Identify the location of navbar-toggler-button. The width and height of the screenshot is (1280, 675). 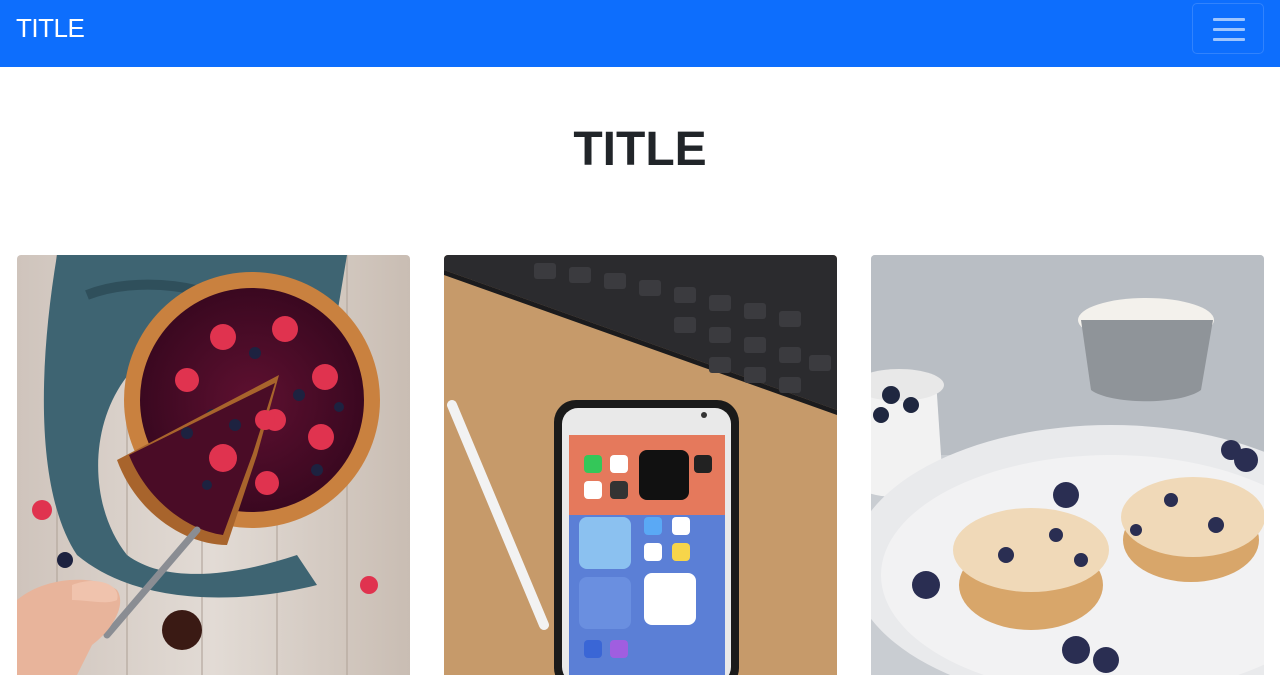
(1228, 28).